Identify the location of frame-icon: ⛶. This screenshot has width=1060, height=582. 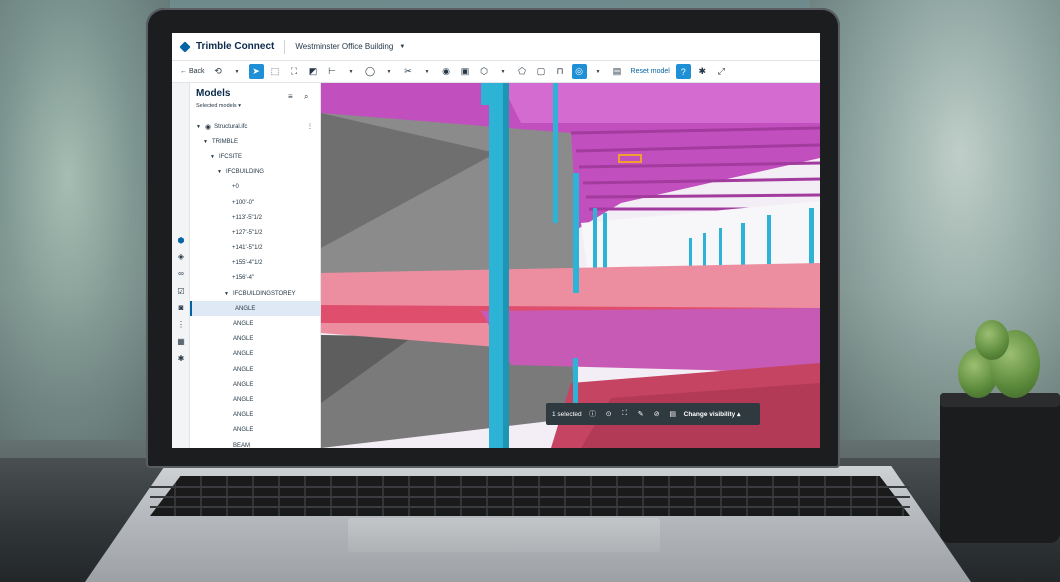
(294, 71).